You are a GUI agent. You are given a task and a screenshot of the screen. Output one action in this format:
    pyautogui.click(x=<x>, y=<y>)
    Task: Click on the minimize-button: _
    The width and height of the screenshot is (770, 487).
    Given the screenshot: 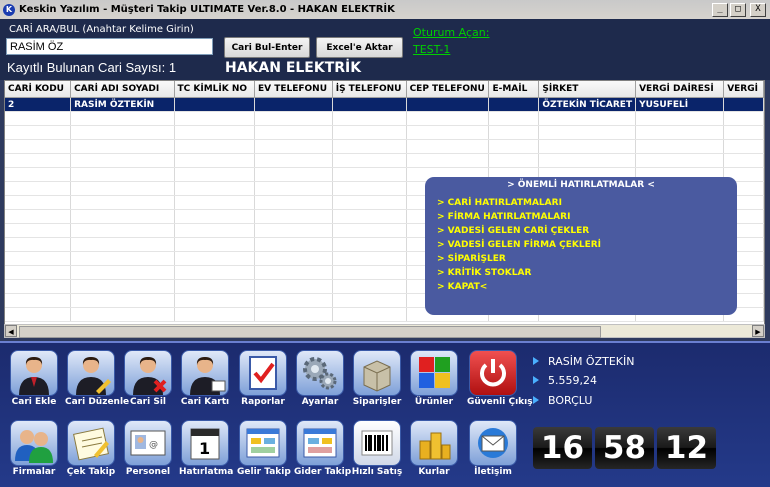 What is the action you would take?
    pyautogui.click(x=720, y=10)
    